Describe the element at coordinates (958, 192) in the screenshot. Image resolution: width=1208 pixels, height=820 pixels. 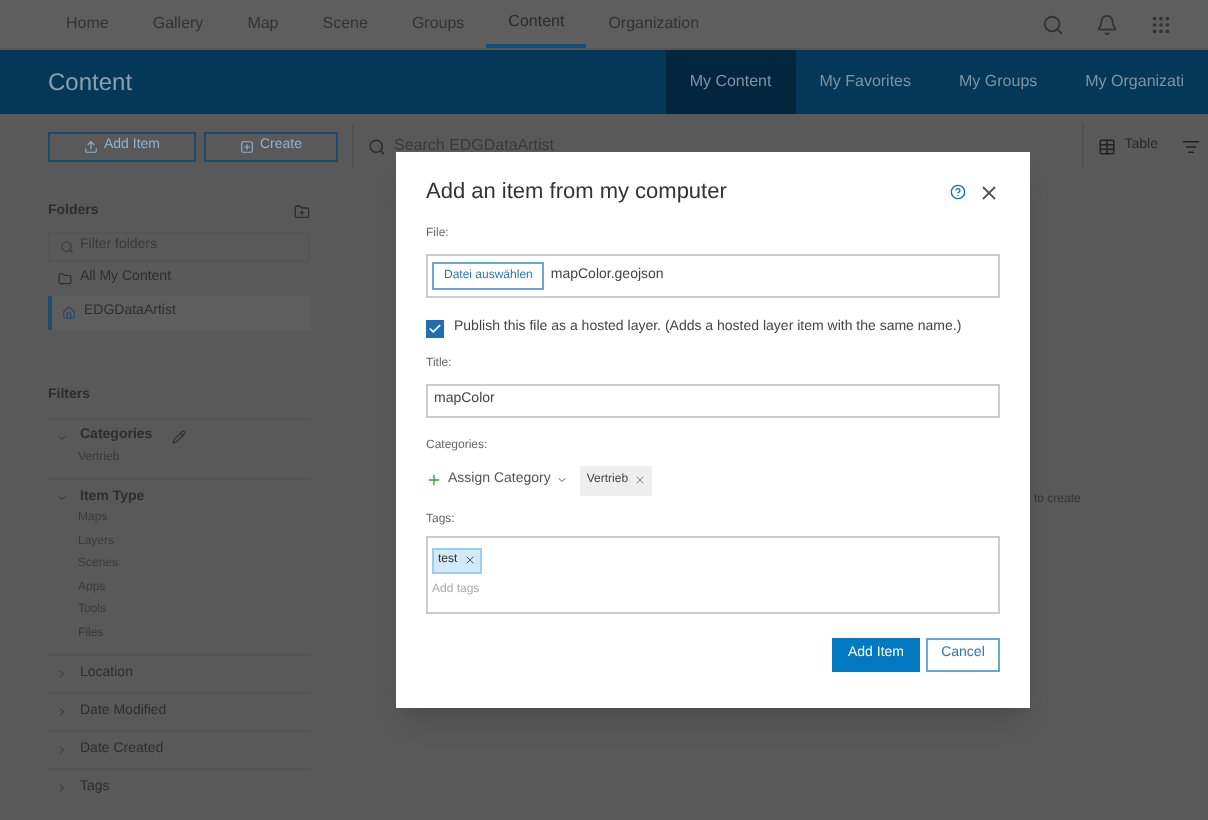
I see `help-icon` at that location.